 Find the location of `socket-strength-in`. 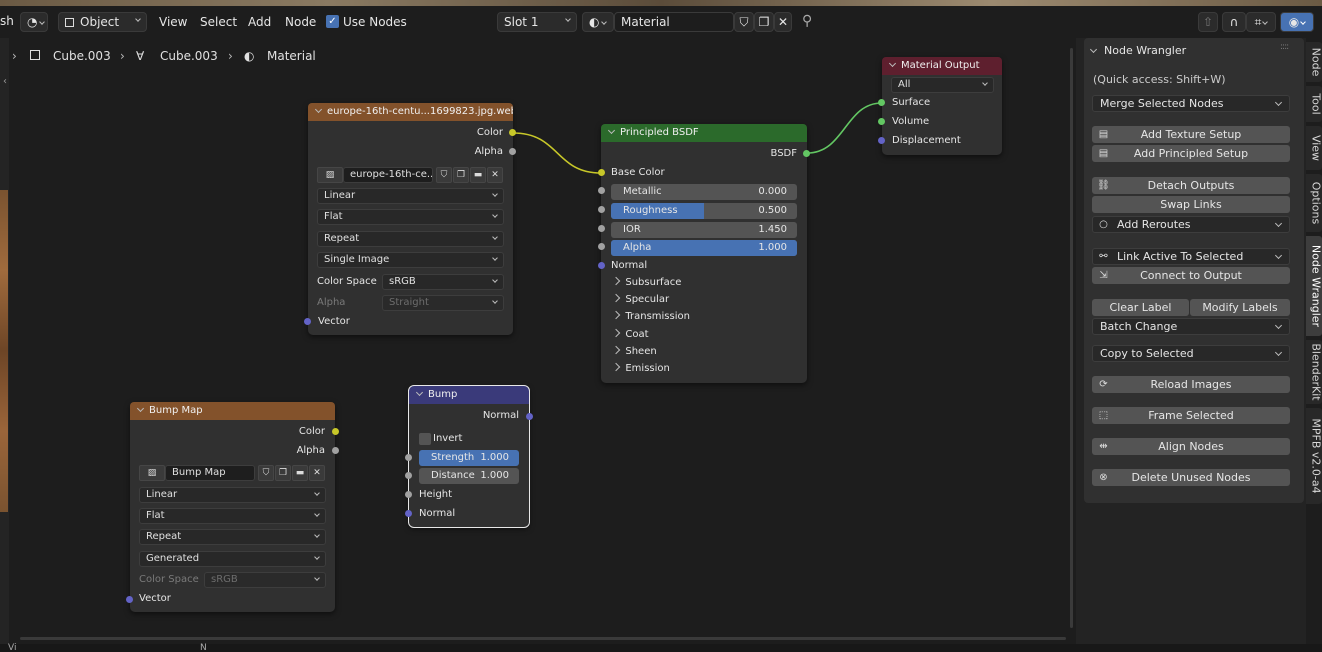

socket-strength-in is located at coordinates (408, 457).